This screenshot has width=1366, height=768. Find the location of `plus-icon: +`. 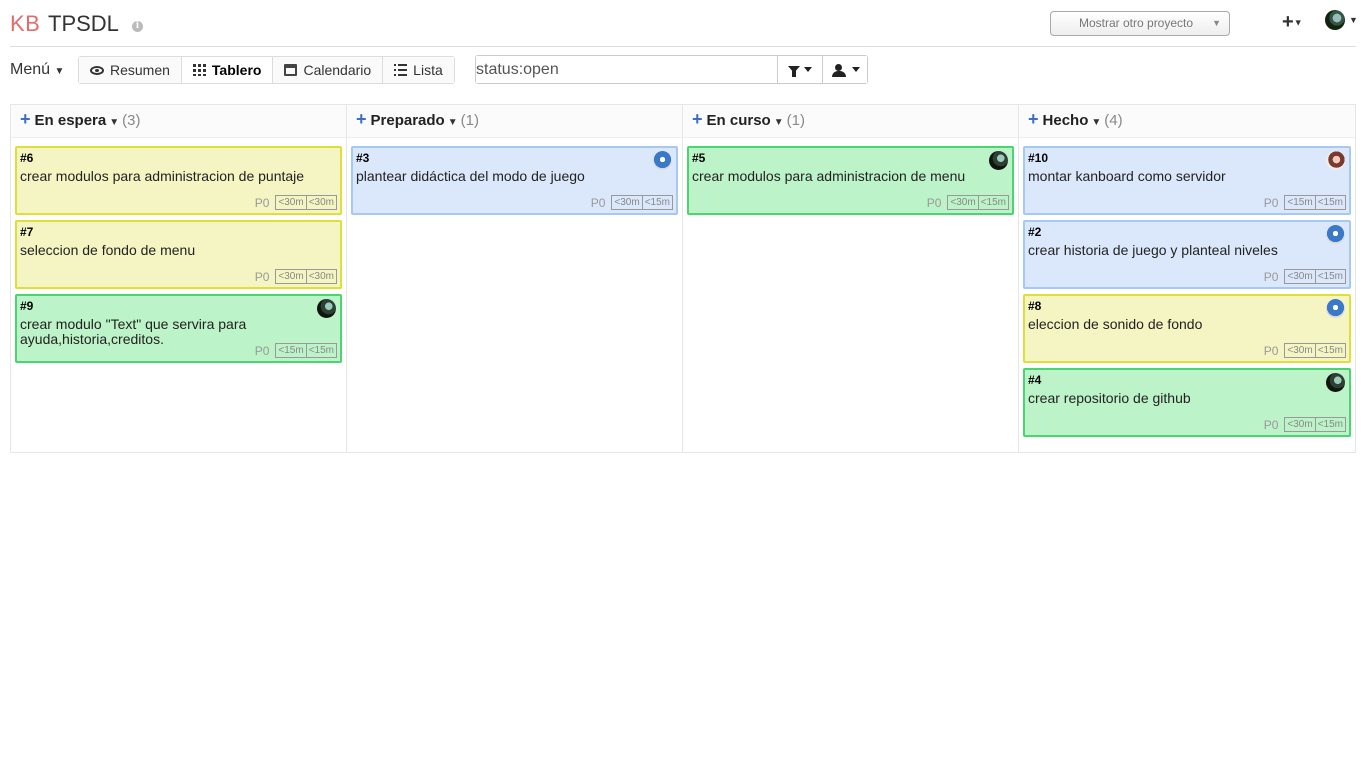

plus-icon: + is located at coordinates (1288, 22).